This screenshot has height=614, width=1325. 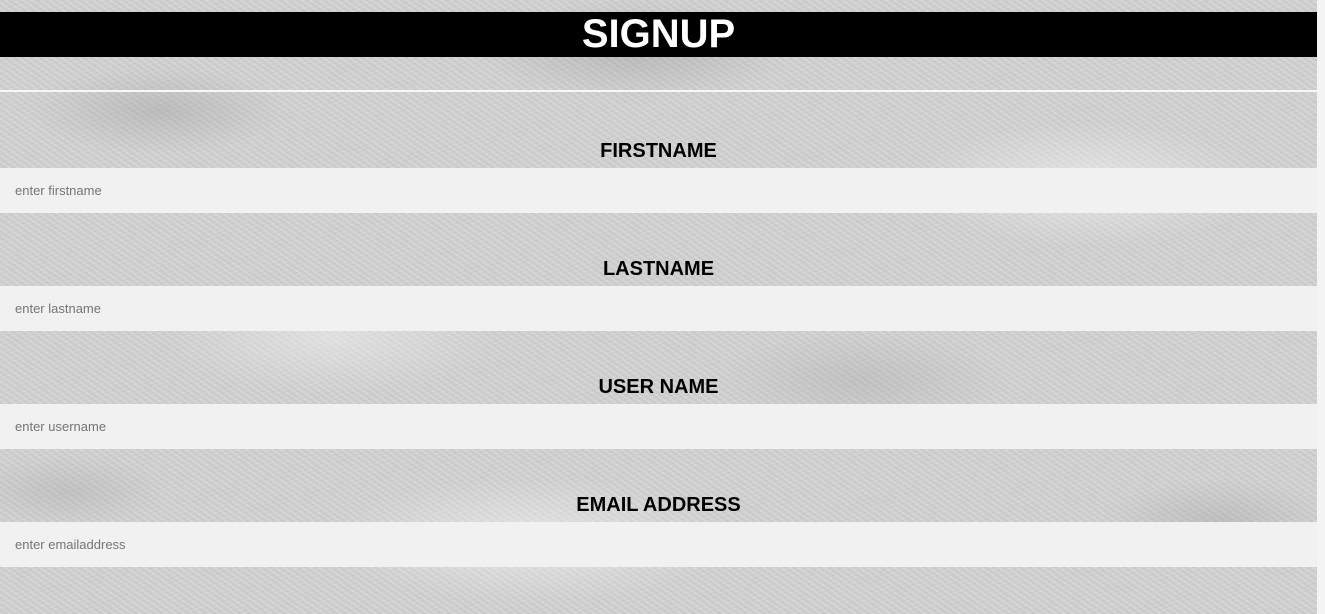 I want to click on lastname-input, so click(x=658, y=308).